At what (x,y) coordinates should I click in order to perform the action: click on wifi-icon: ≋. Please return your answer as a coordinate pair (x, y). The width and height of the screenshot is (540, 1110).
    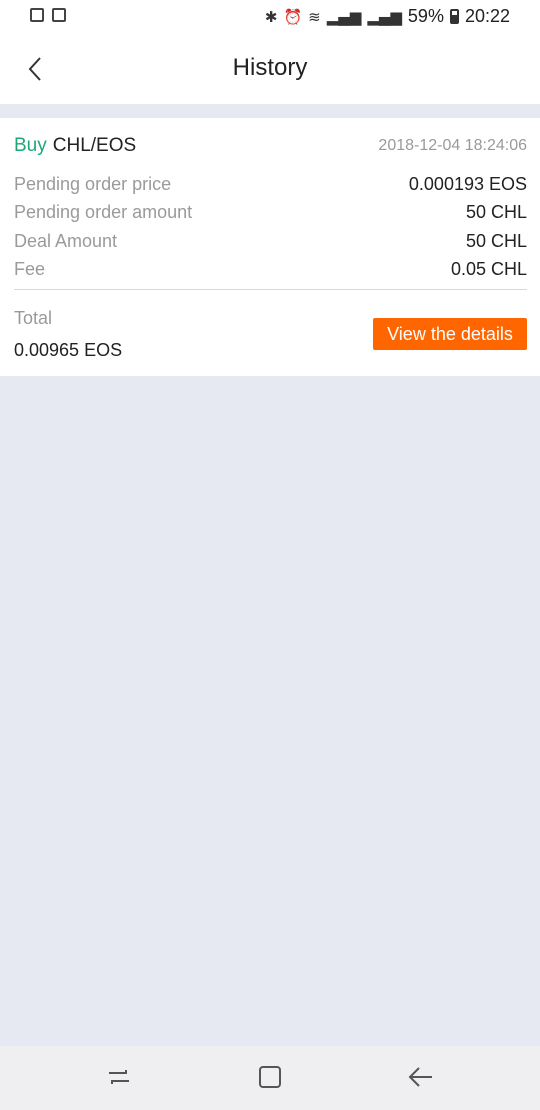
    Looking at the image, I should click on (314, 16).